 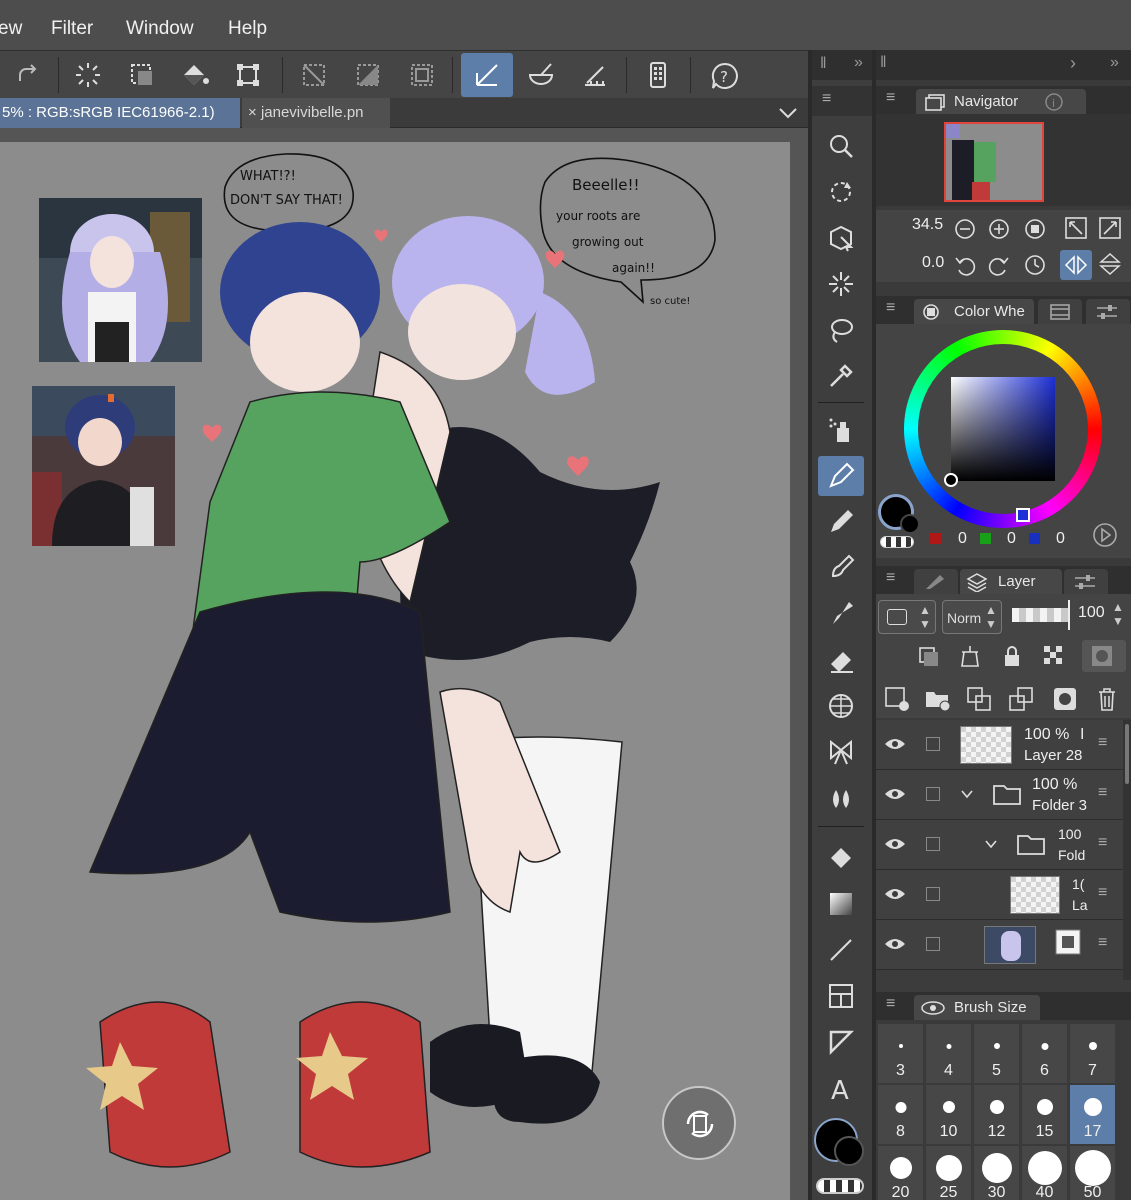 I want to click on navigator-viewport-frame, so click(x=994, y=162).